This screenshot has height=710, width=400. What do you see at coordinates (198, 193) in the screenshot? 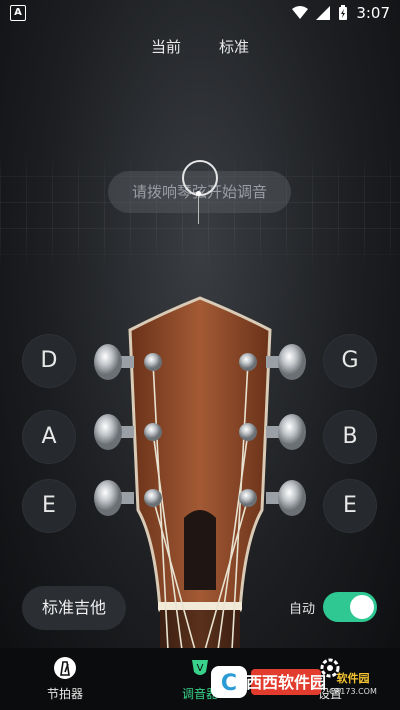
I see `pitch-needle-pivot` at bounding box center [198, 193].